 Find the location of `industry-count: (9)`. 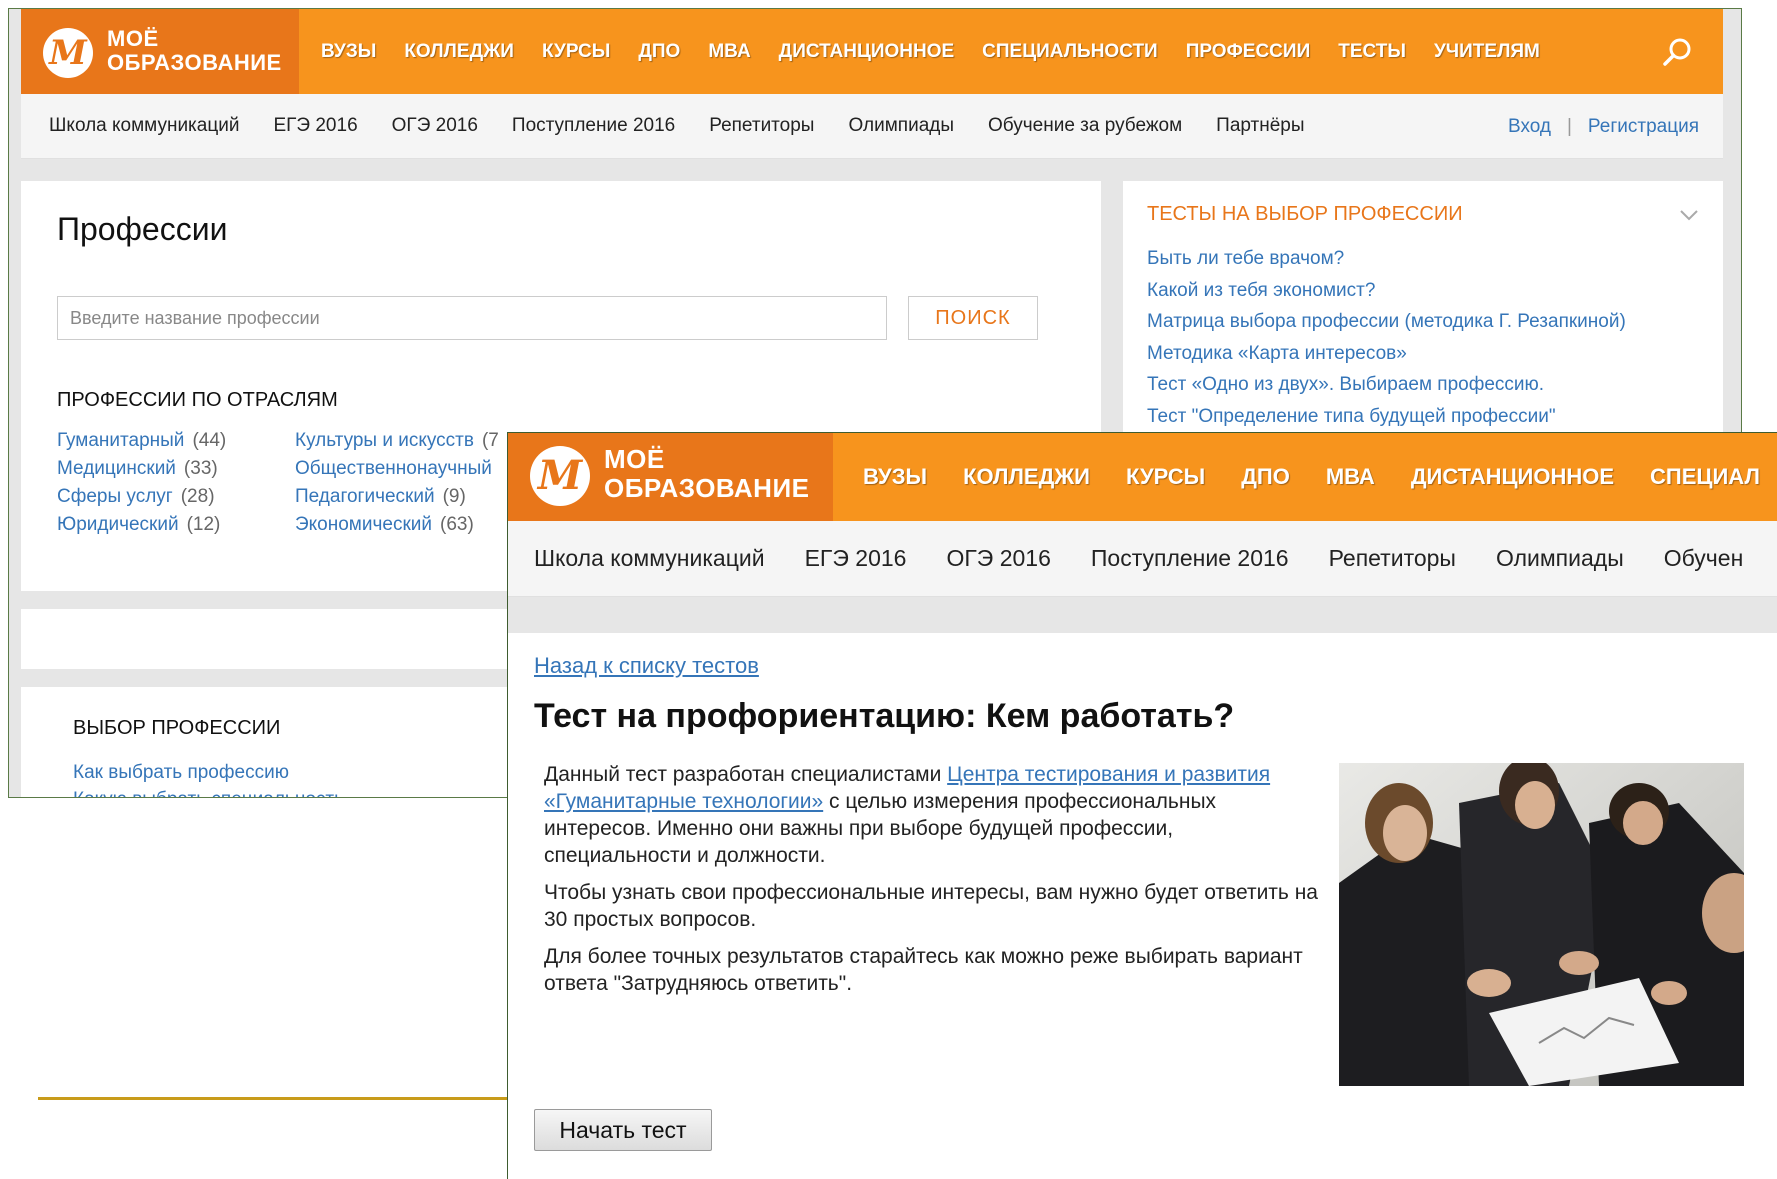

industry-count: (9) is located at coordinates (454, 496).